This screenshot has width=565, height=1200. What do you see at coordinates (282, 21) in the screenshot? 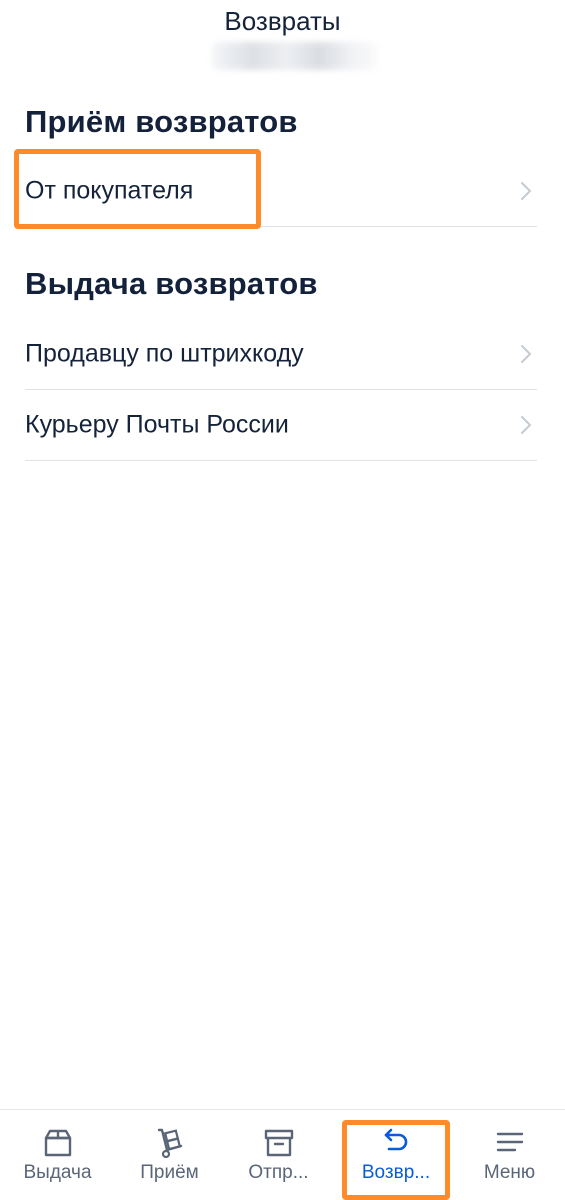
I see `page-title: Возвраты` at bounding box center [282, 21].